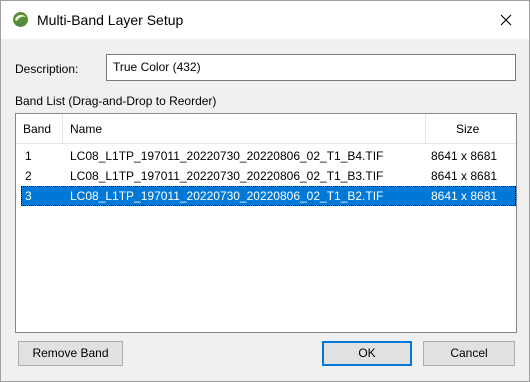  Describe the element at coordinates (469, 353) in the screenshot. I see `cancel-button: Cancel` at that location.